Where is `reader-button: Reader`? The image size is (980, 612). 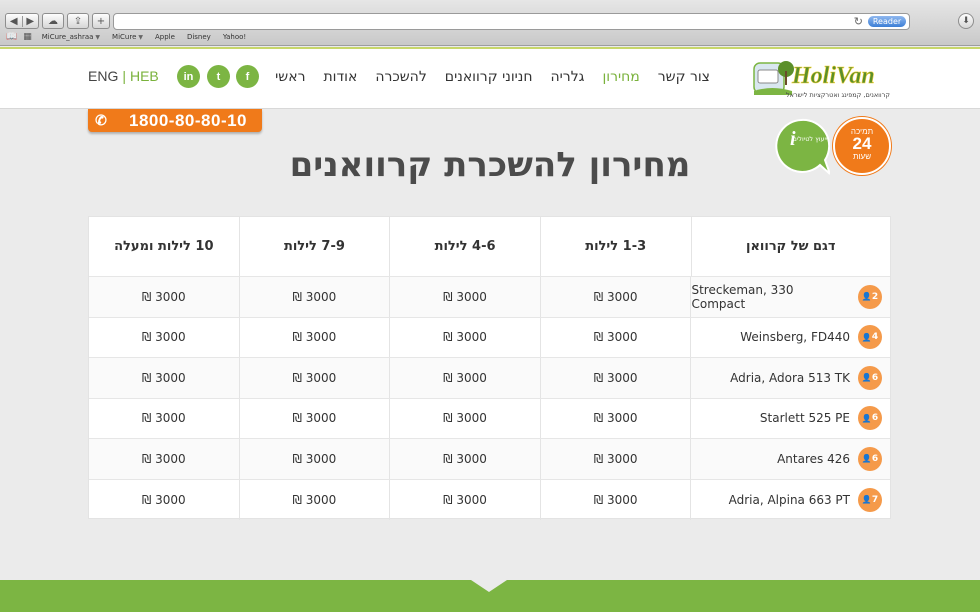 reader-button: Reader is located at coordinates (887, 21).